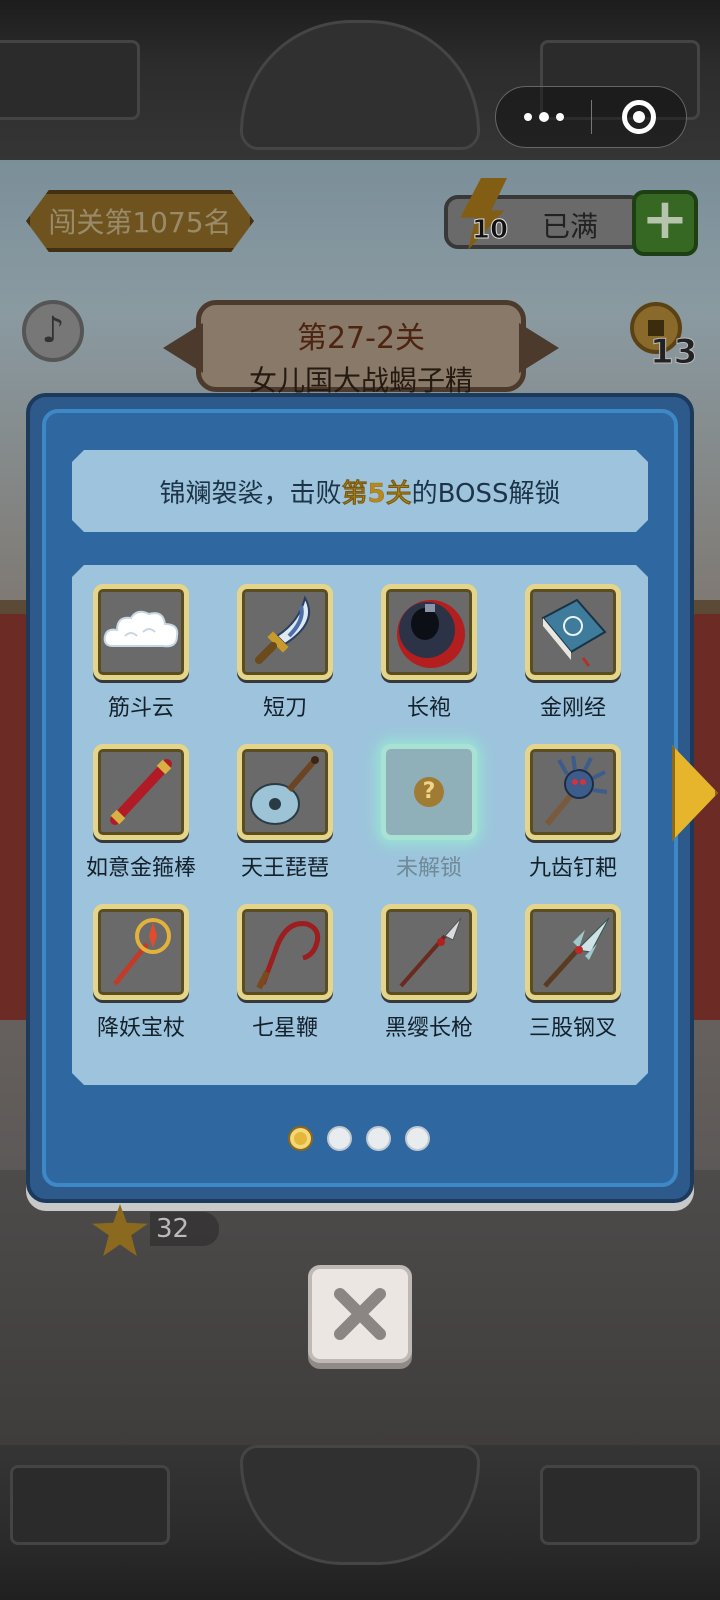  What do you see at coordinates (572, 868) in the screenshot?
I see `item-label: 九齿钉耙` at bounding box center [572, 868].